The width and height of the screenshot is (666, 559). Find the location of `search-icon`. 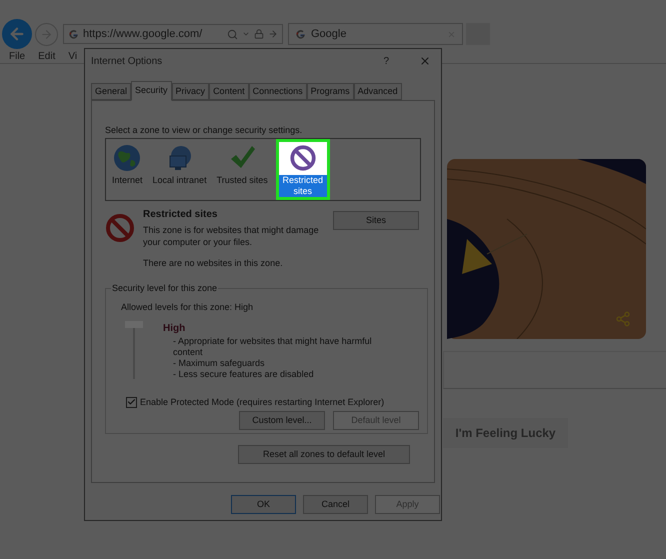

search-icon is located at coordinates (232, 34).